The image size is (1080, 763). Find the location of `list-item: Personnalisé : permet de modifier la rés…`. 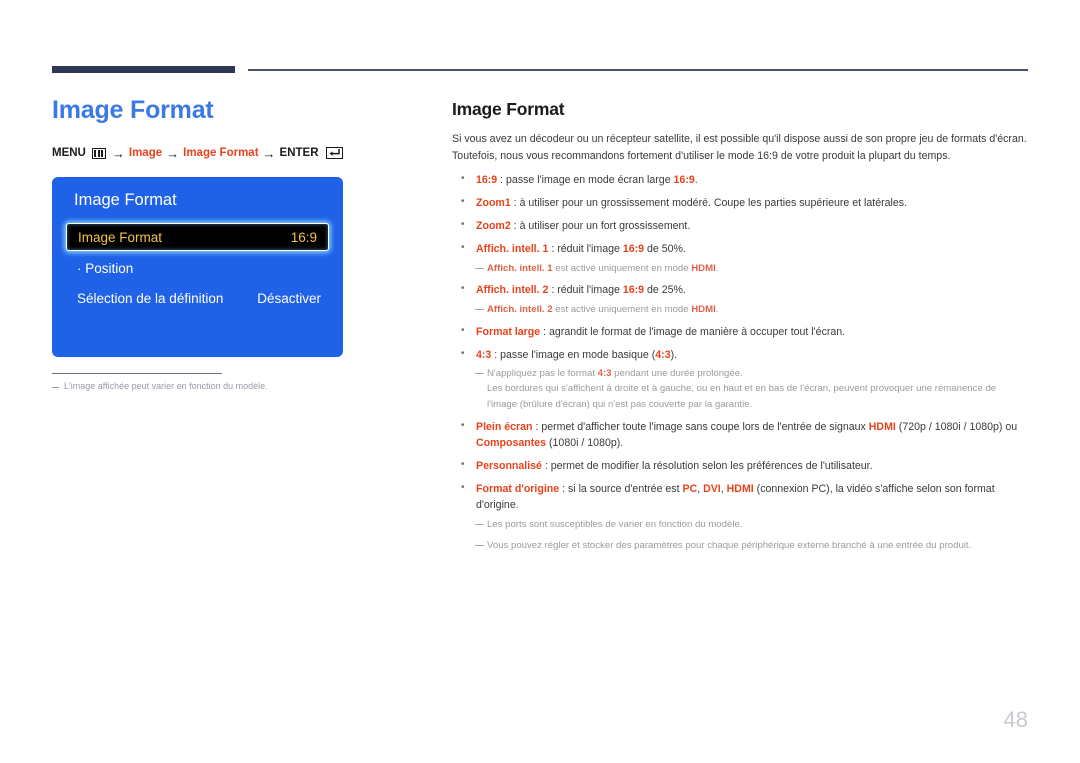

list-item: Personnalisé : permet de modifier la rés… is located at coordinates (740, 465).